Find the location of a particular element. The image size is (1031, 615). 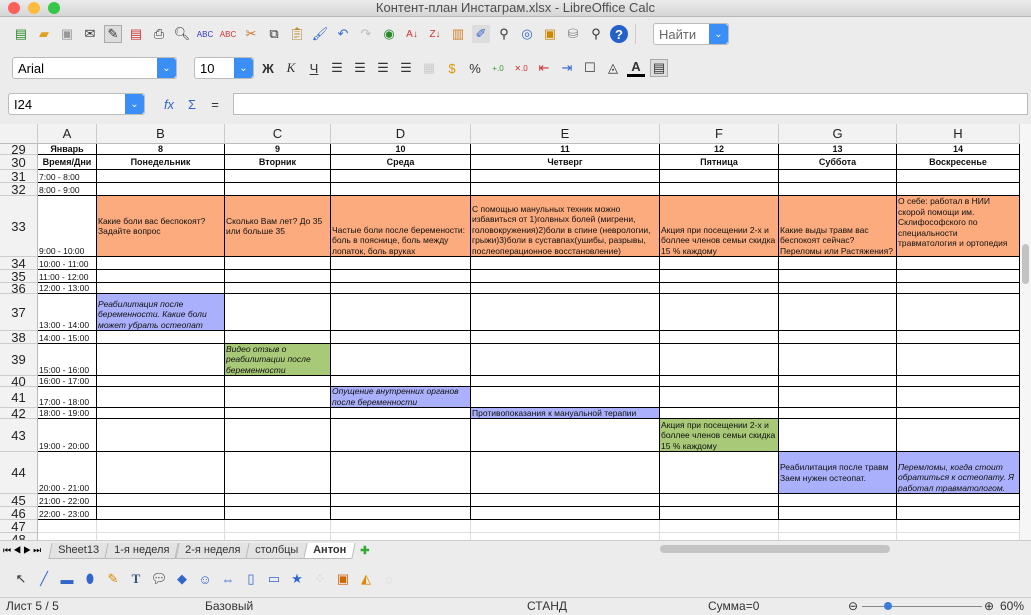

add-sheet-icon: ✚ is located at coordinates (364, 550).